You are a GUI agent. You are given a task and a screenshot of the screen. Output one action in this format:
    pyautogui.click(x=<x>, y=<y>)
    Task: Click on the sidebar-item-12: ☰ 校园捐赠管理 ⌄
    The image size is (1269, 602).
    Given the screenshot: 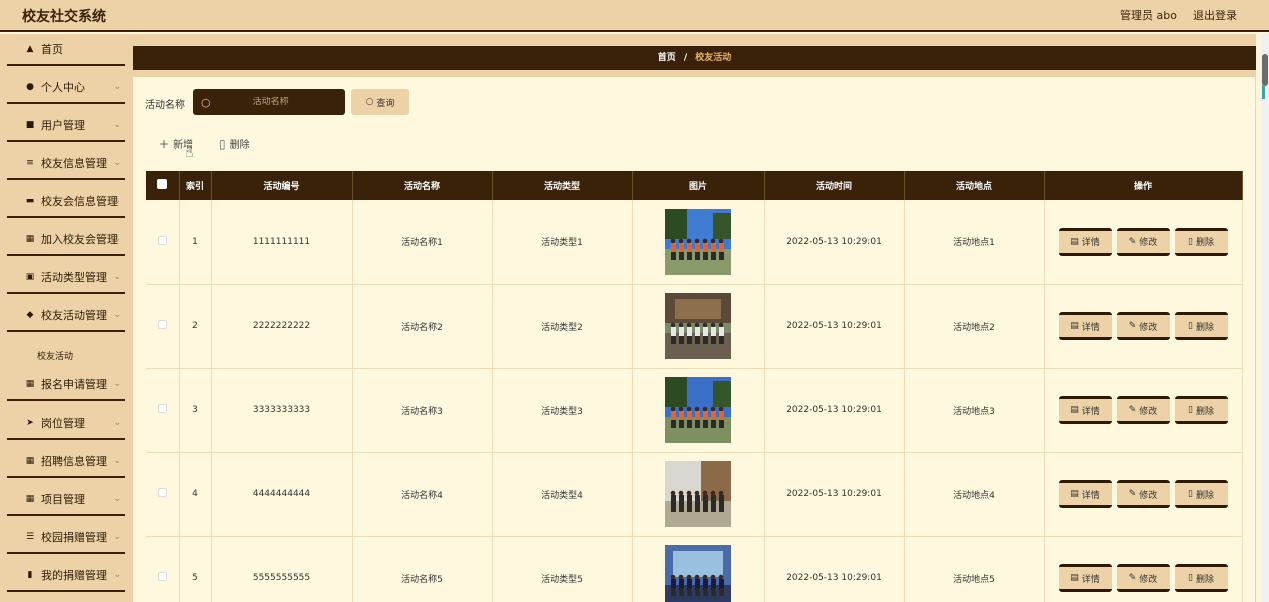 What is the action you would take?
    pyautogui.click(x=66, y=538)
    